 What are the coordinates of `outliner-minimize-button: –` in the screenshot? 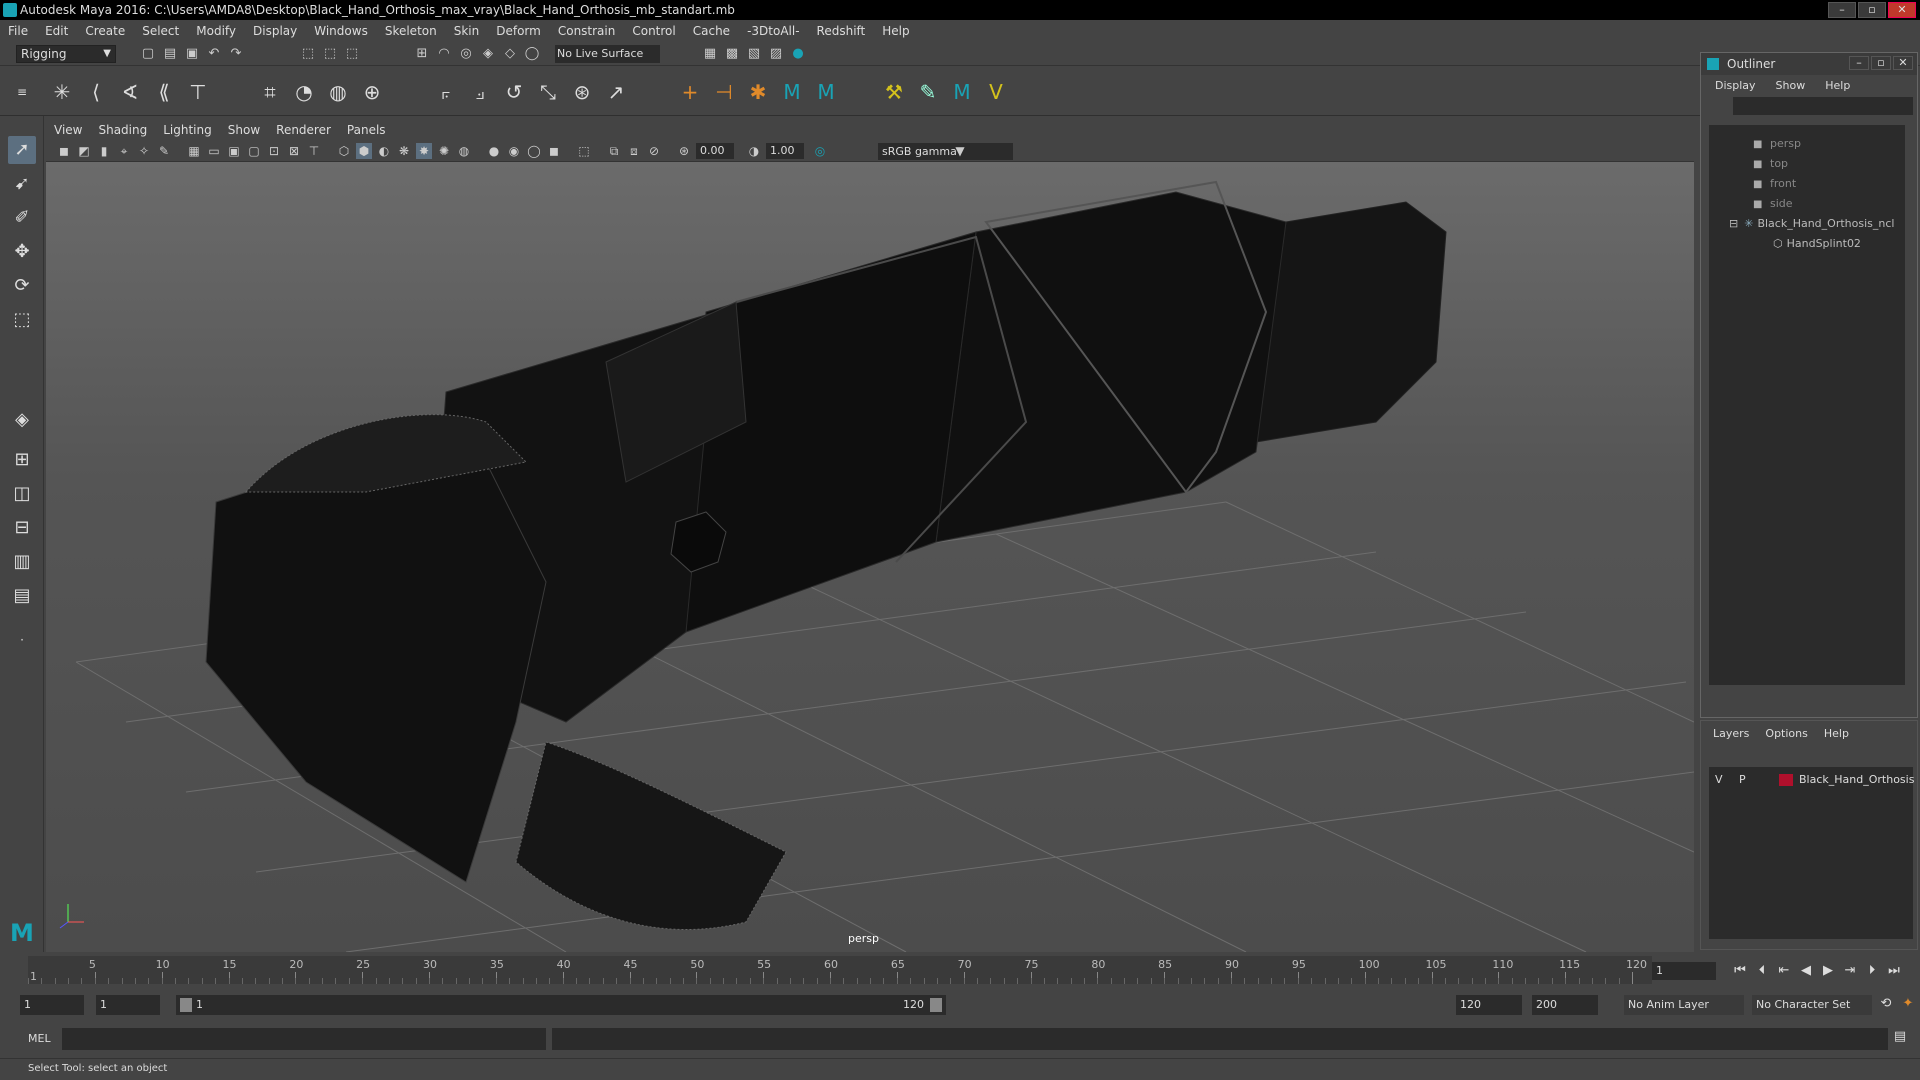 It's located at (1859, 63).